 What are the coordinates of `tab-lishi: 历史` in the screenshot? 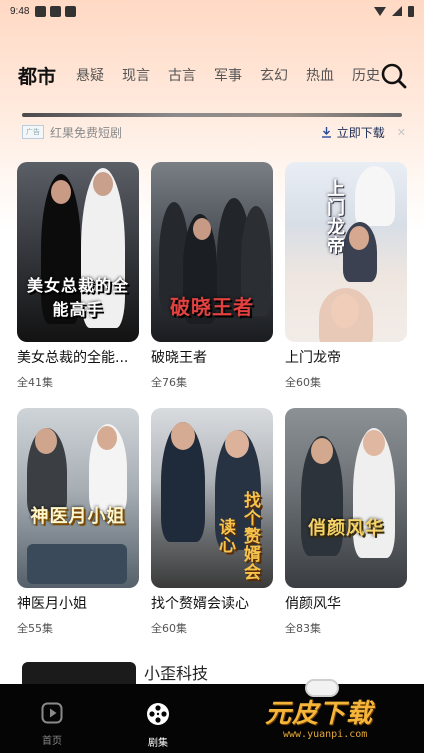 It's located at (366, 75).